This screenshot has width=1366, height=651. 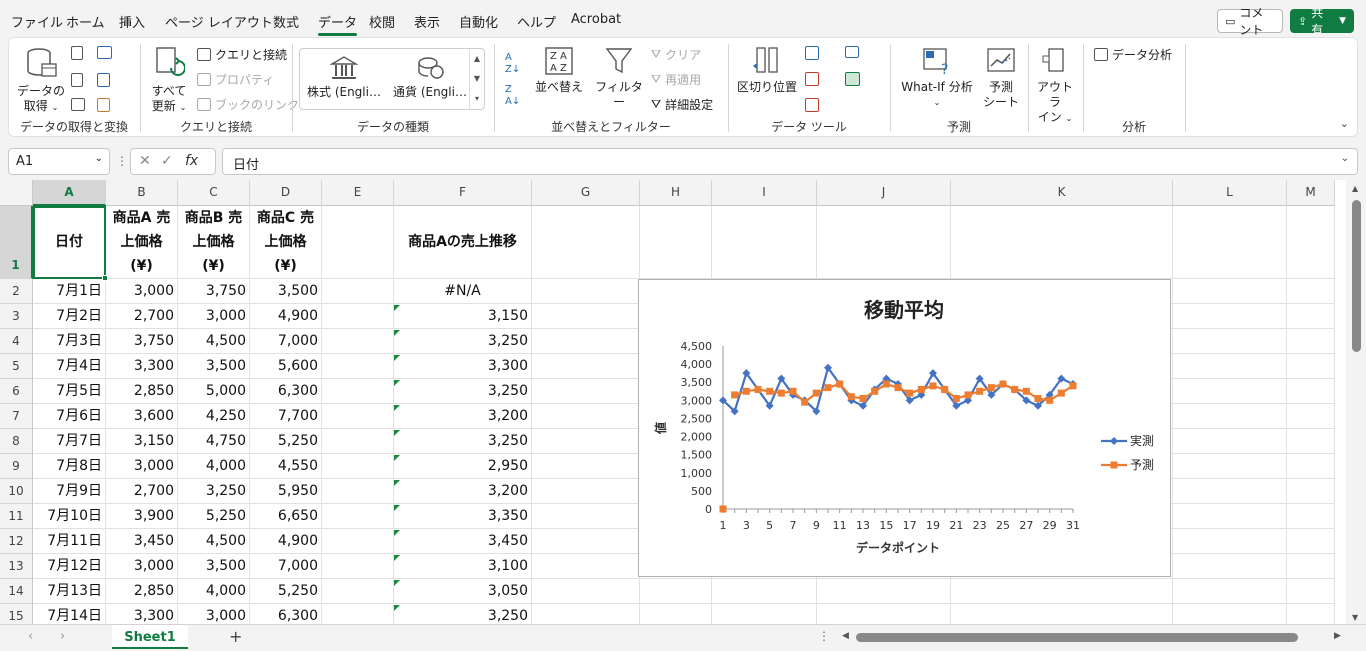 What do you see at coordinates (1230, 242) in the screenshot?
I see `header-cell-l` at bounding box center [1230, 242].